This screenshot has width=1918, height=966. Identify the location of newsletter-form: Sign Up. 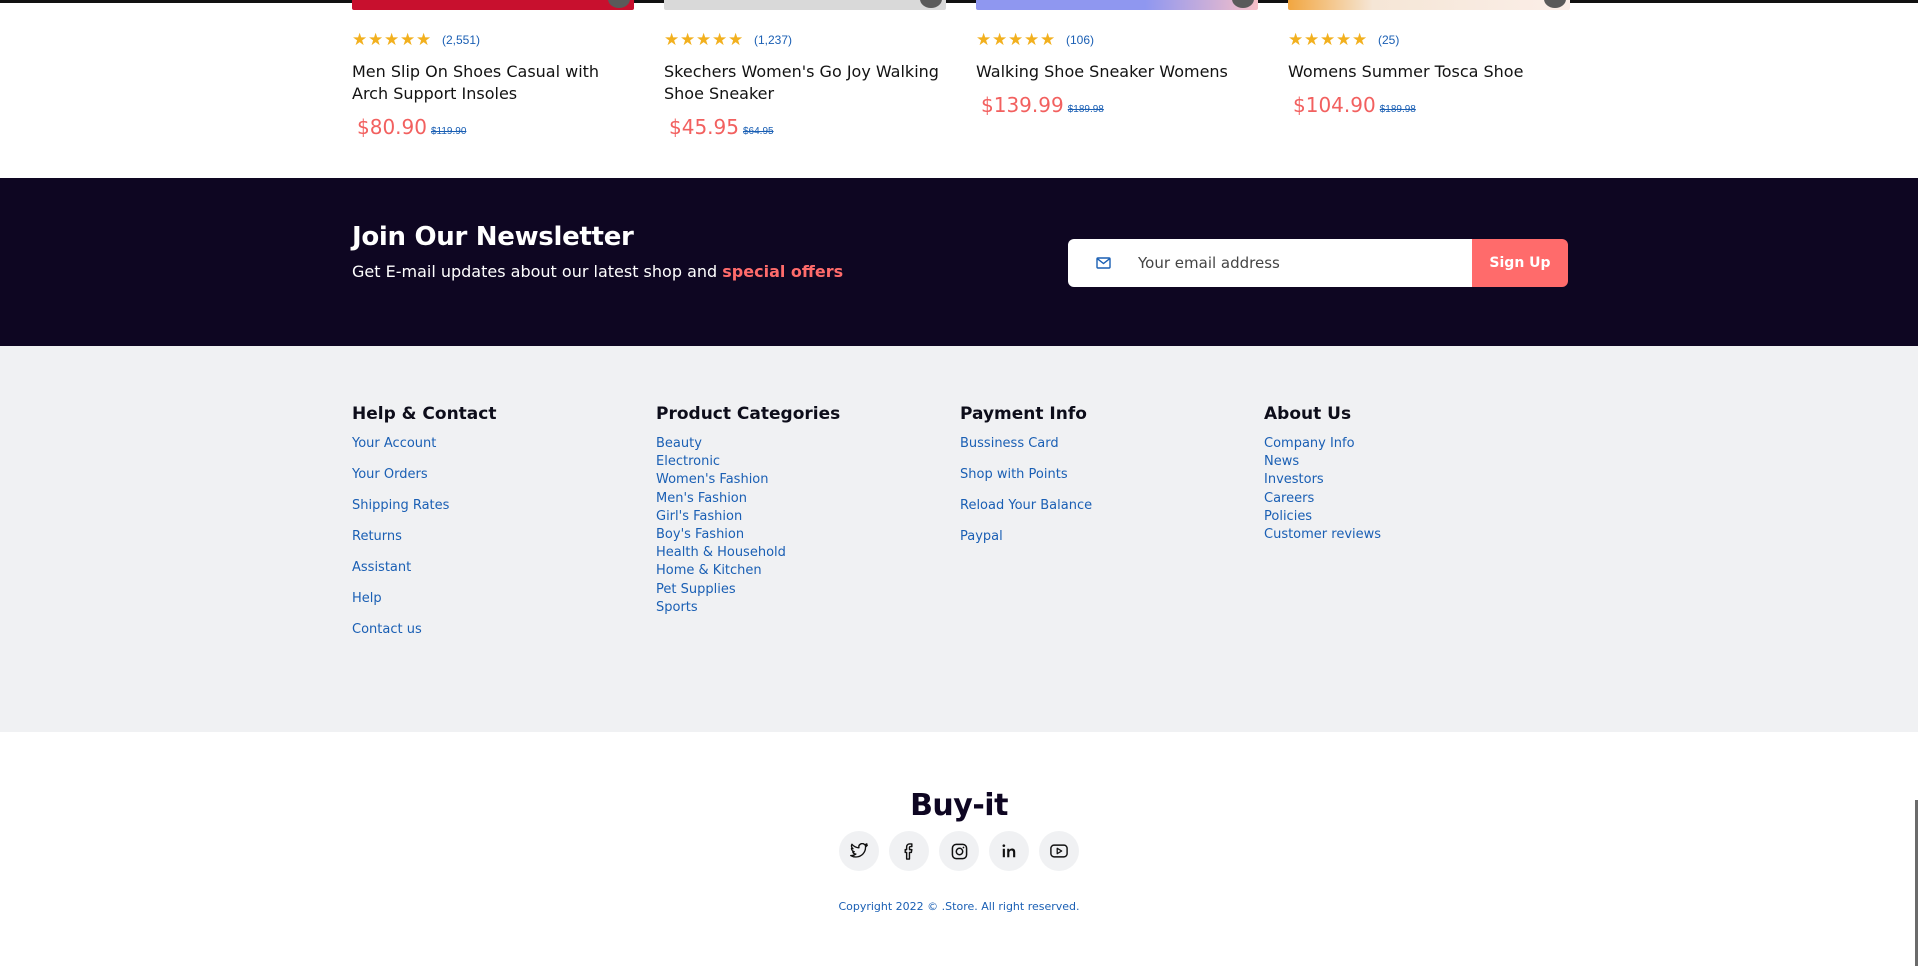
(1318, 263).